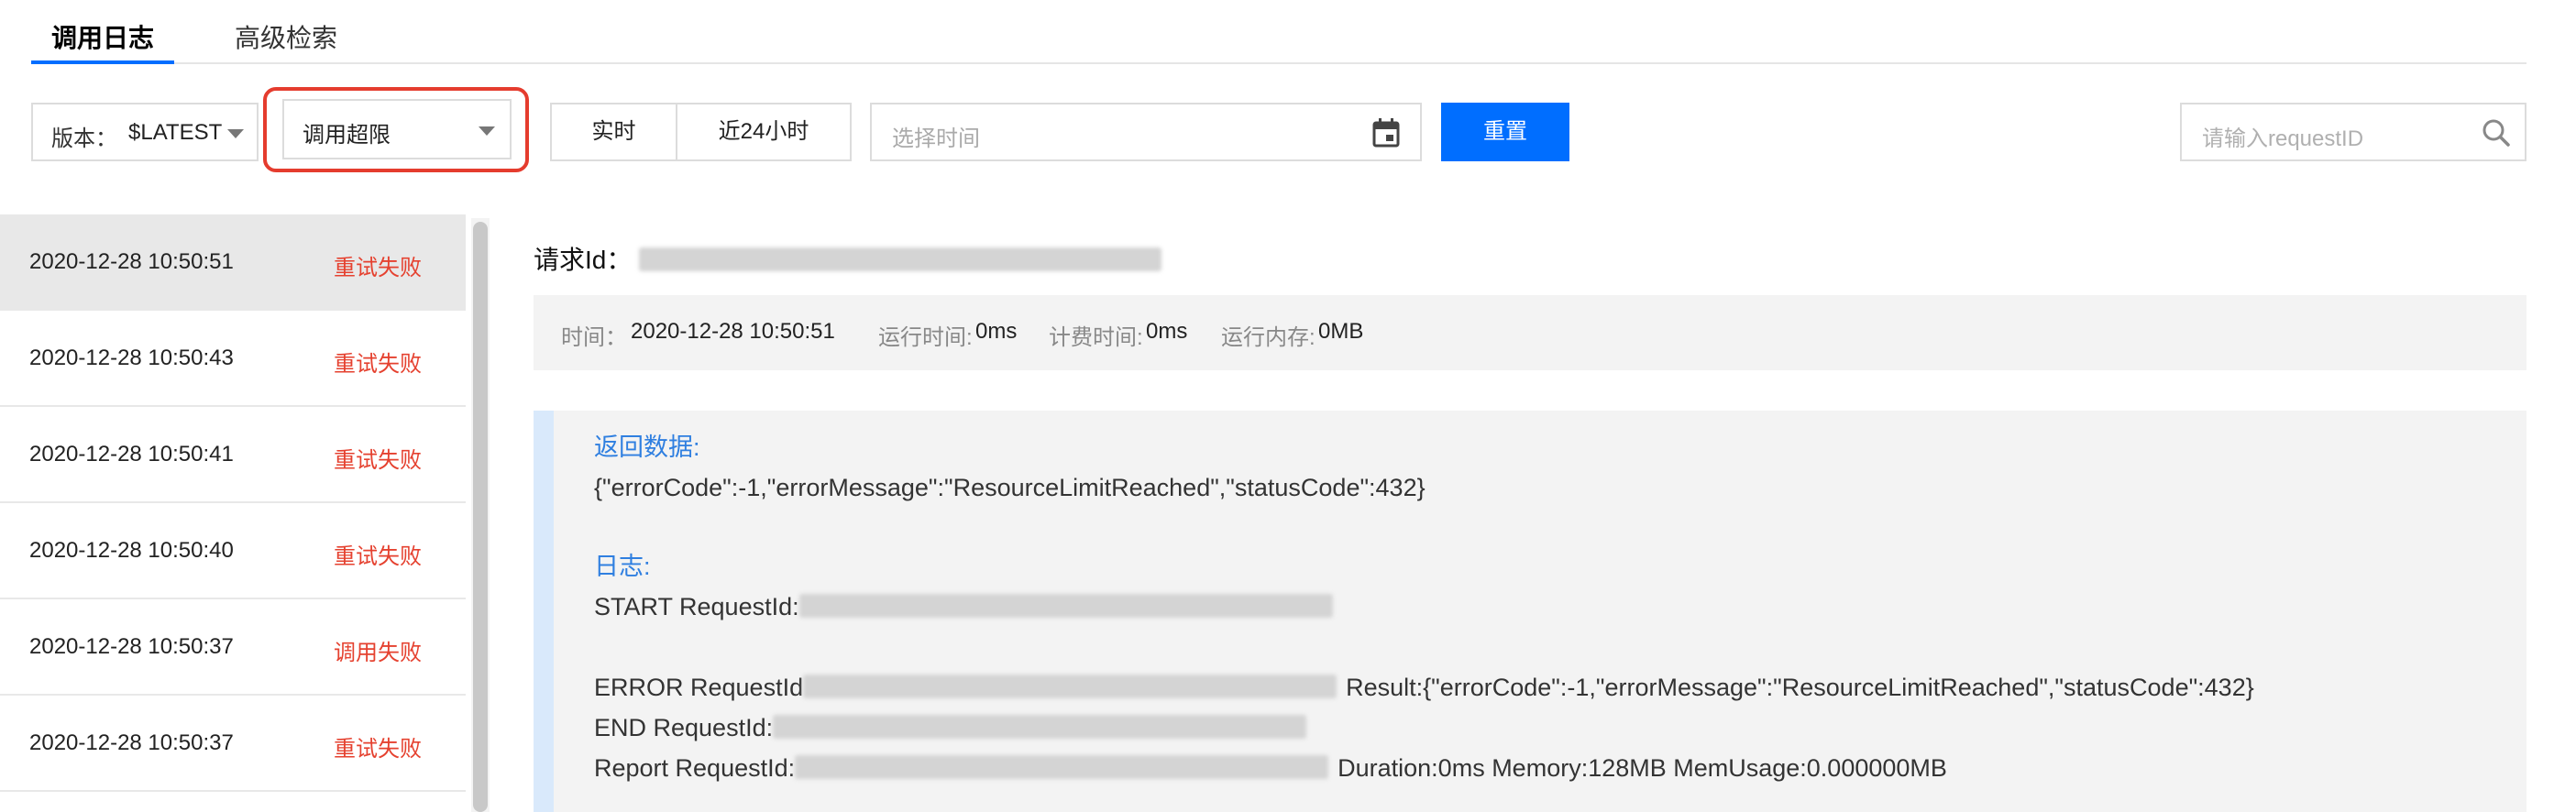 The width and height of the screenshot is (2576, 812). What do you see at coordinates (613, 132) in the screenshot?
I see `realtime-button: 实时` at bounding box center [613, 132].